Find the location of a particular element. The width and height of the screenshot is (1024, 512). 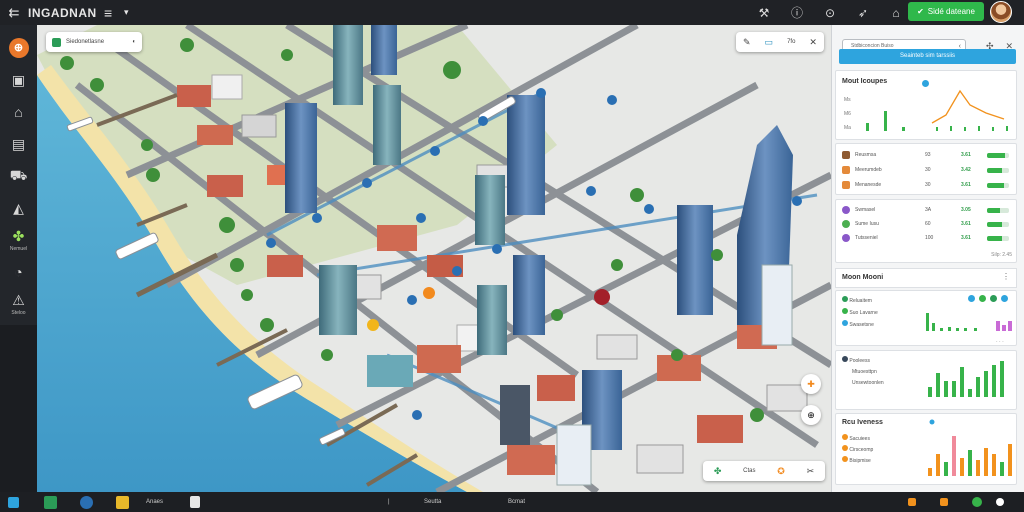

start-icon is located at coordinates (13, 502).